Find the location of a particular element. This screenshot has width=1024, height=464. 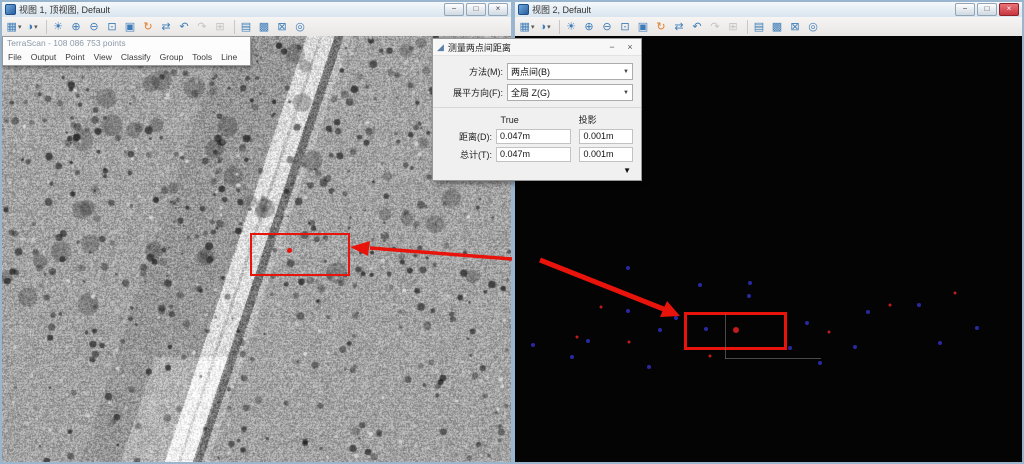

view2-toolbar: ▦ ▾ ◑ ▾ ☀ ⊕ ⊖ ⊡ ▣ ↻ ⇄ ↶ ↷ ⊞ ▤ ▩ ⊠ ◎ is located at coordinates (768, 27).